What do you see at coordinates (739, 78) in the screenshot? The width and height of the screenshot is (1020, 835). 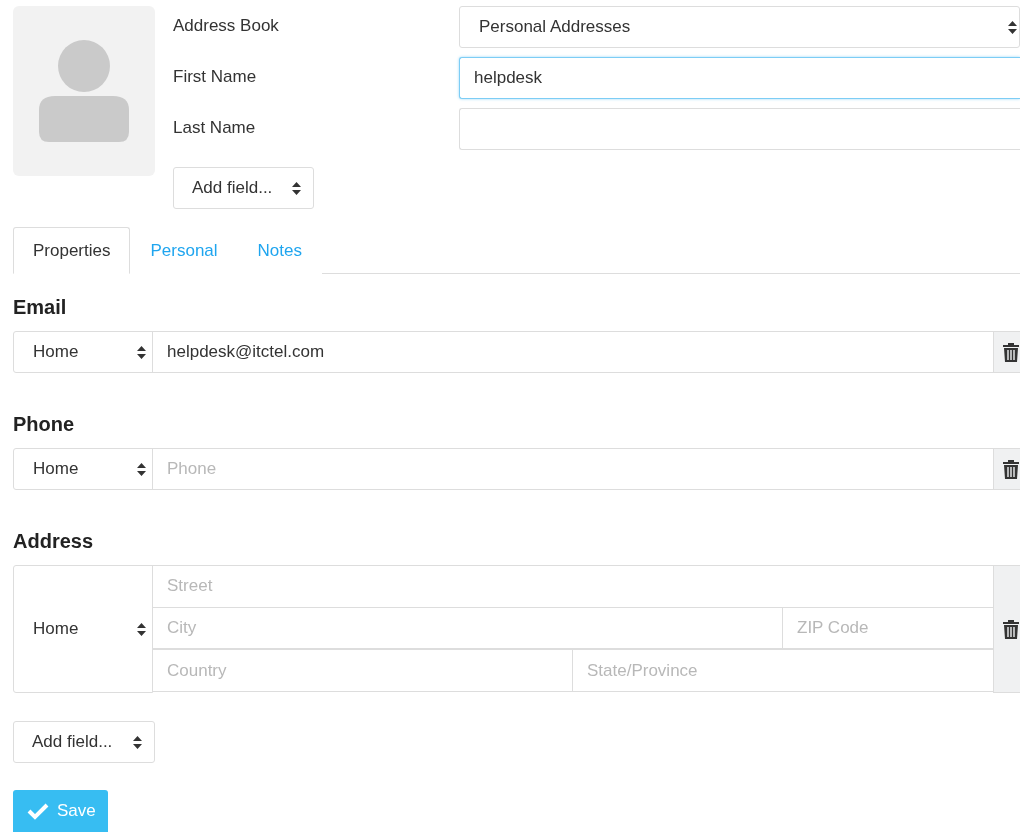 I see `first-name-field: helpdesk` at bounding box center [739, 78].